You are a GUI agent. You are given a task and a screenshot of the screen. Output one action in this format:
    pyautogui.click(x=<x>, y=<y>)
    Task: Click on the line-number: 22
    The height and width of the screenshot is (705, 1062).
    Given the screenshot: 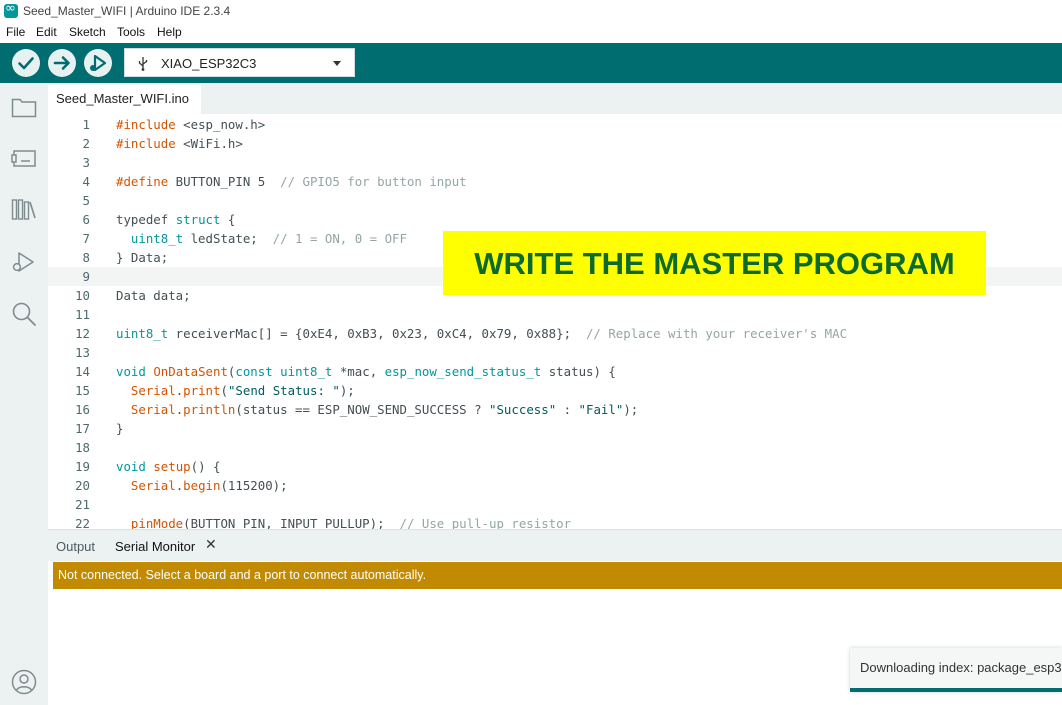 What is the action you would take?
    pyautogui.click(x=82, y=522)
    